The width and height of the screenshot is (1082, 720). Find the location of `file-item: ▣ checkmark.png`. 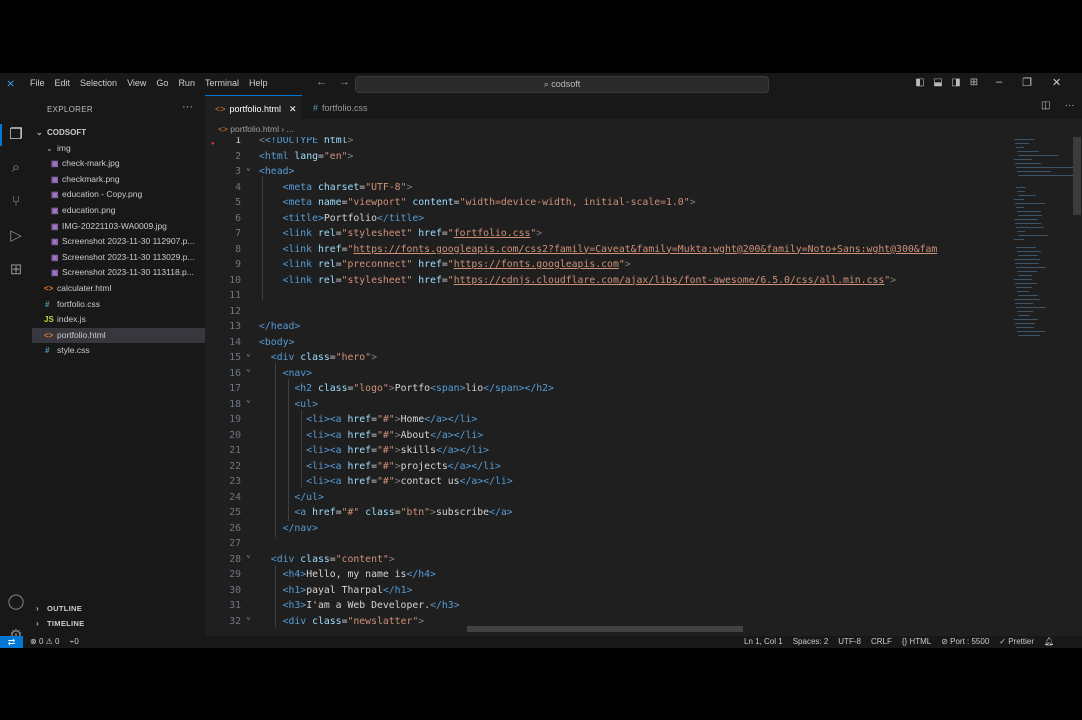

file-item: ▣ checkmark.png is located at coordinates (118, 180).